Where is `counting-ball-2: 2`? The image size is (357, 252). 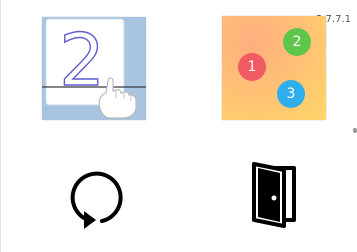 counting-ball-2: 2 is located at coordinates (297, 42).